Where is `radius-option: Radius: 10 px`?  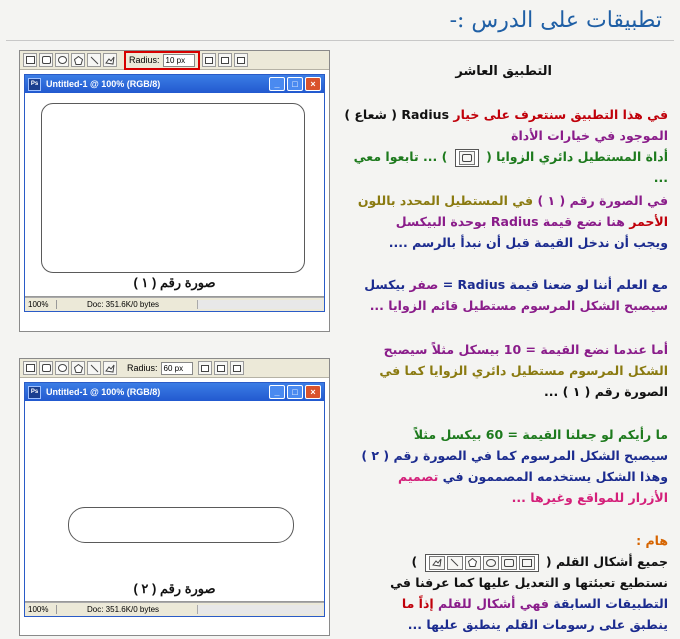
radius-option: Radius: 10 px is located at coordinates (162, 60).